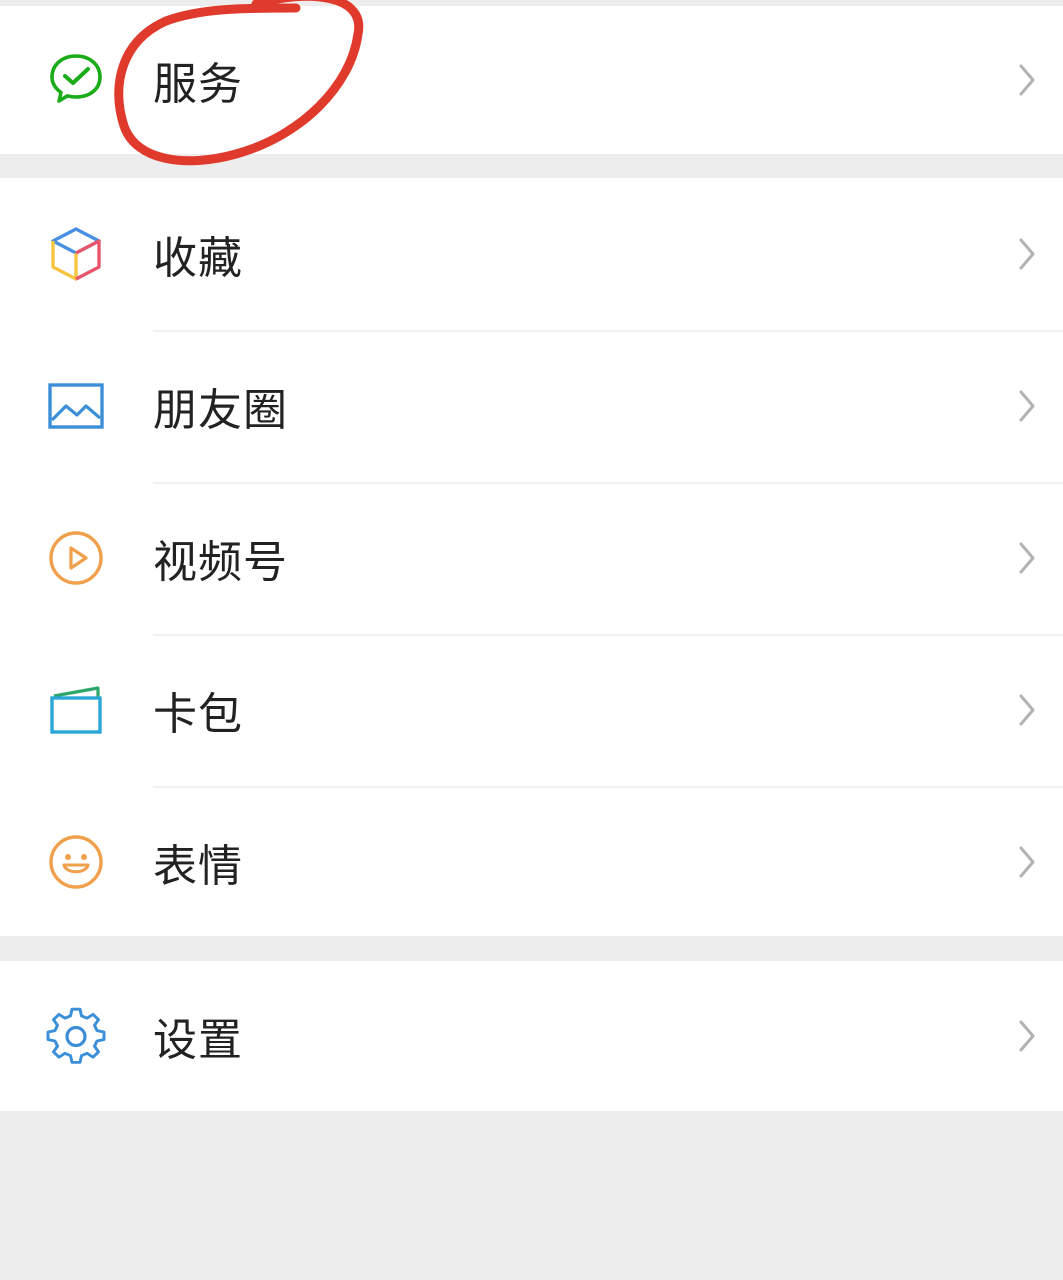  What do you see at coordinates (76, 254) in the screenshot?
I see `favorites-cube-icon` at bounding box center [76, 254].